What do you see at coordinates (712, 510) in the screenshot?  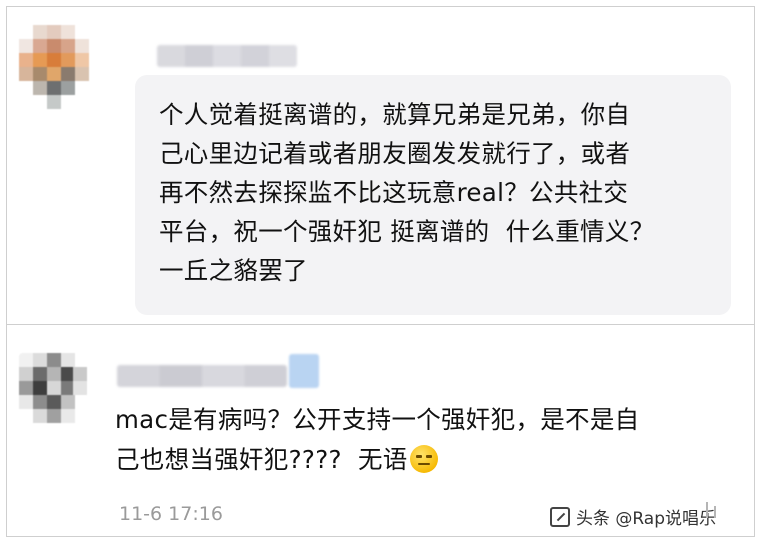 I see `reply-icon` at bounding box center [712, 510].